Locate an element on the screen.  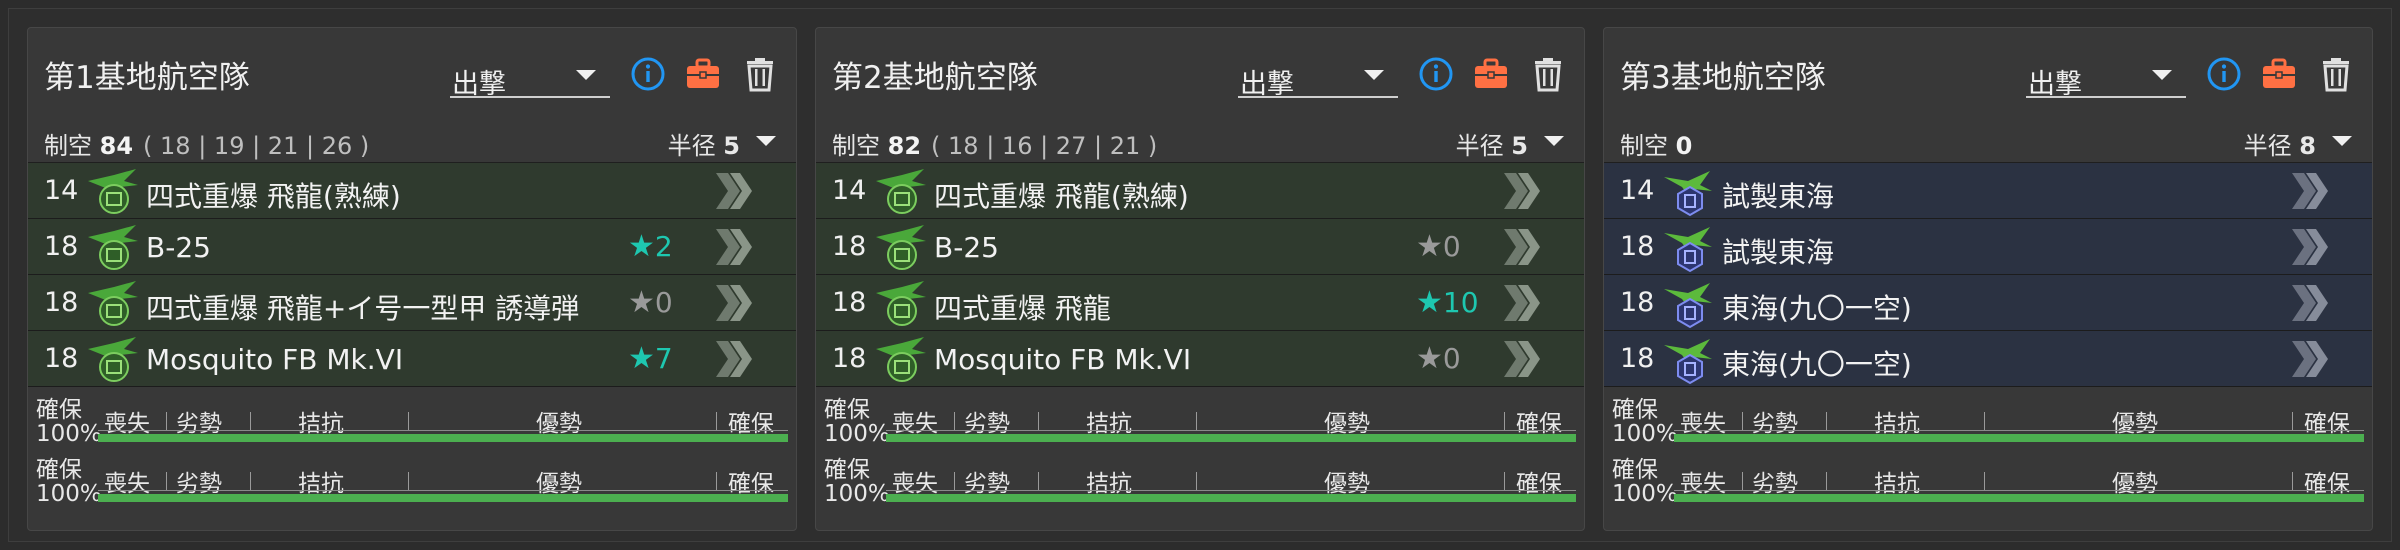
proficiency-level: ★0 is located at coordinates (650, 302).